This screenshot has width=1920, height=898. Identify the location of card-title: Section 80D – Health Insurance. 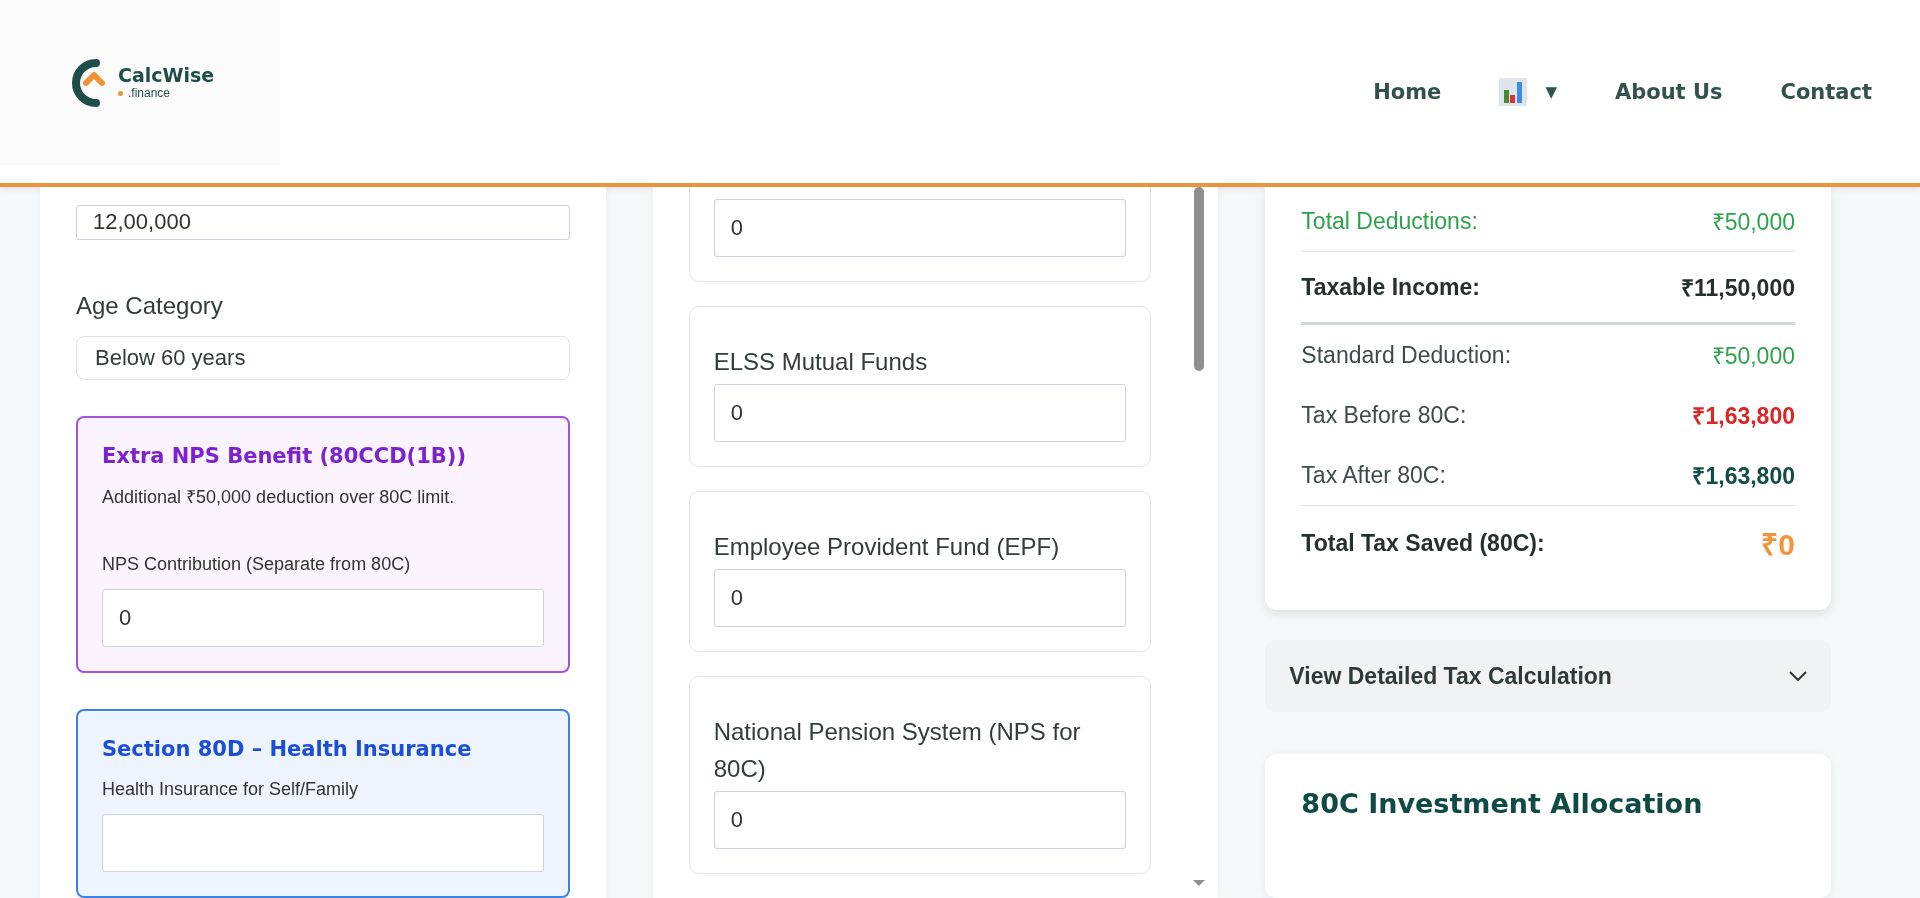
(287, 749).